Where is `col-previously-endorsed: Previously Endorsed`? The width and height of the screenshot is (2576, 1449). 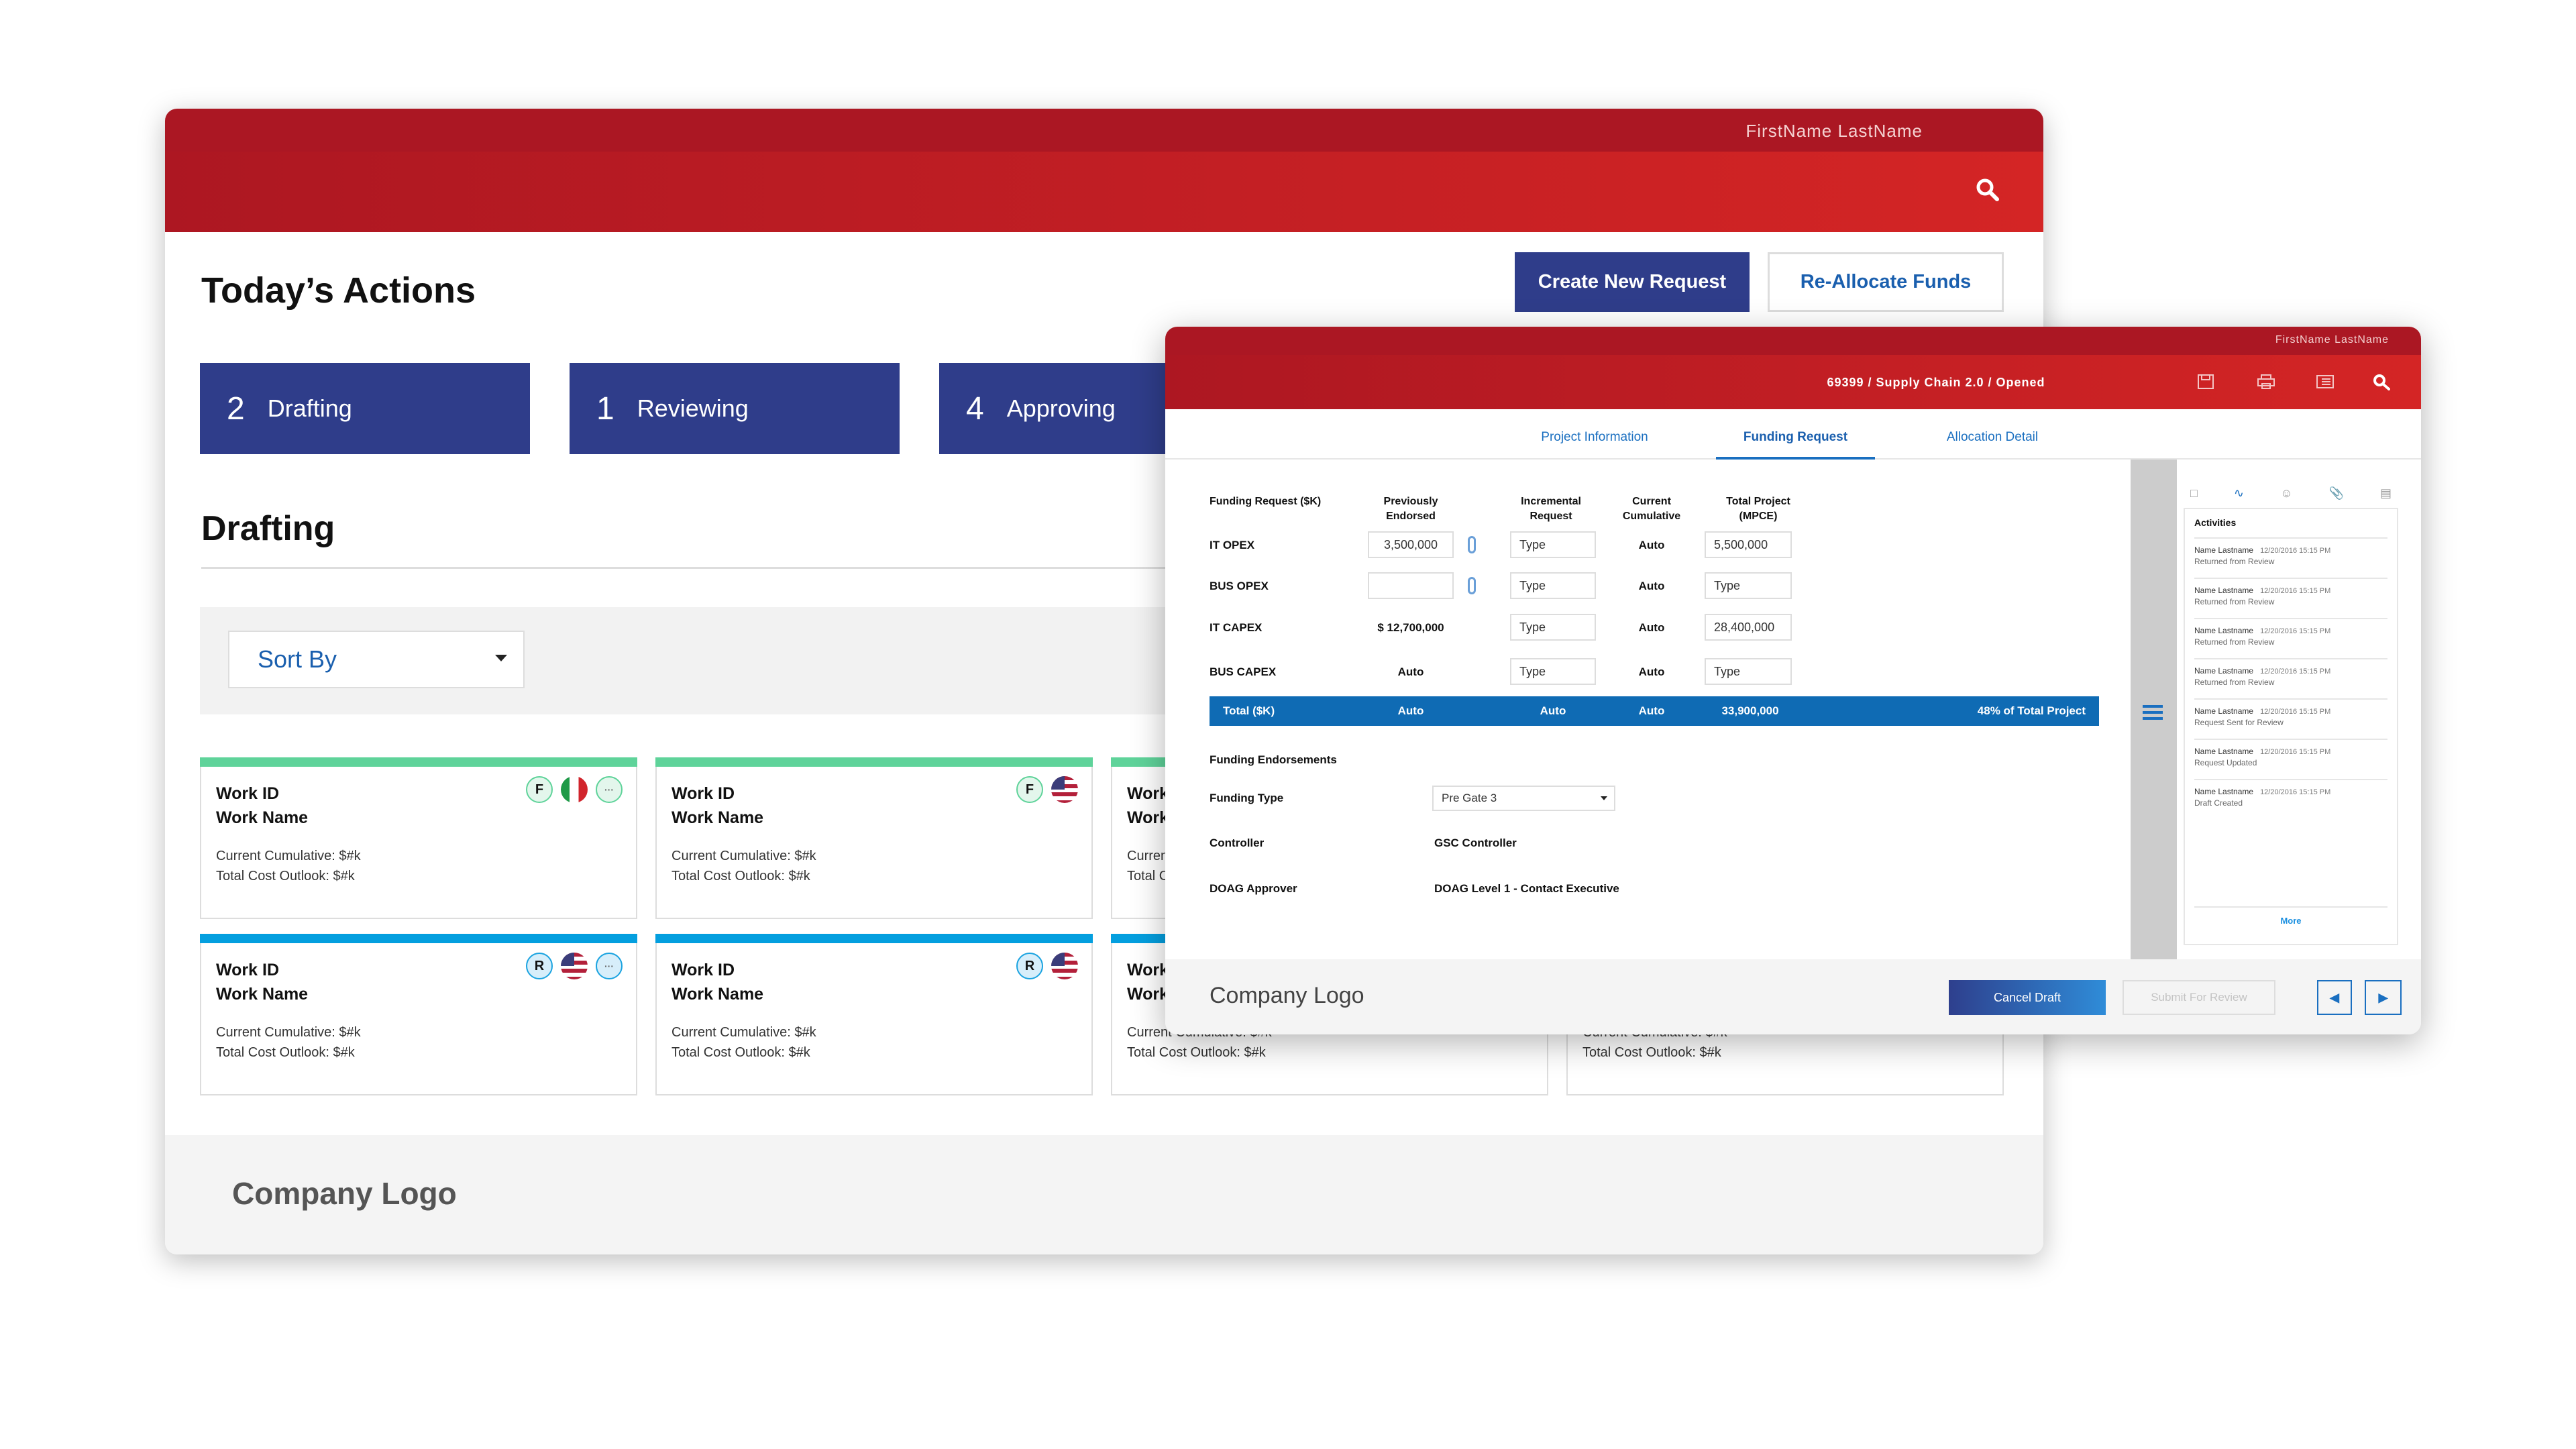
col-previously-endorsed: Previously Endorsed is located at coordinates (1410, 509).